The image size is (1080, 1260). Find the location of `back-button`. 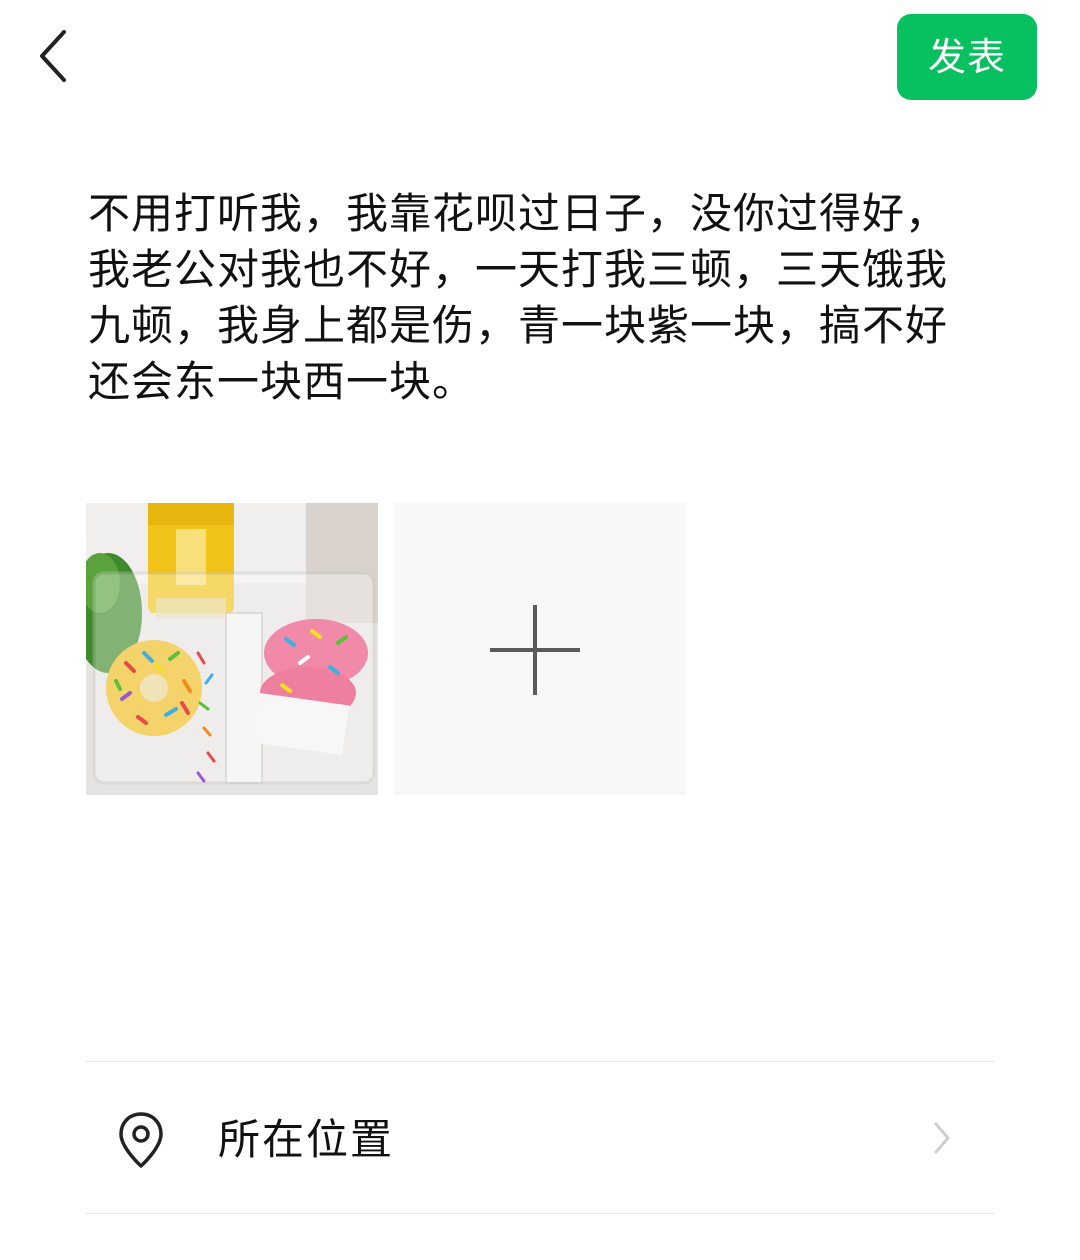

back-button is located at coordinates (55, 56).